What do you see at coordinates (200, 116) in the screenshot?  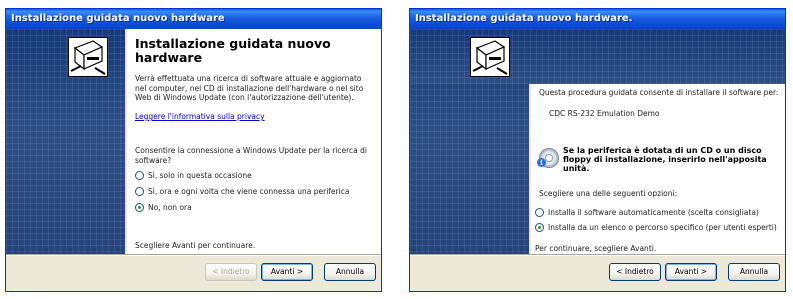 I see `privacy-link: Leggere l'informativa sulla privacy` at bounding box center [200, 116].